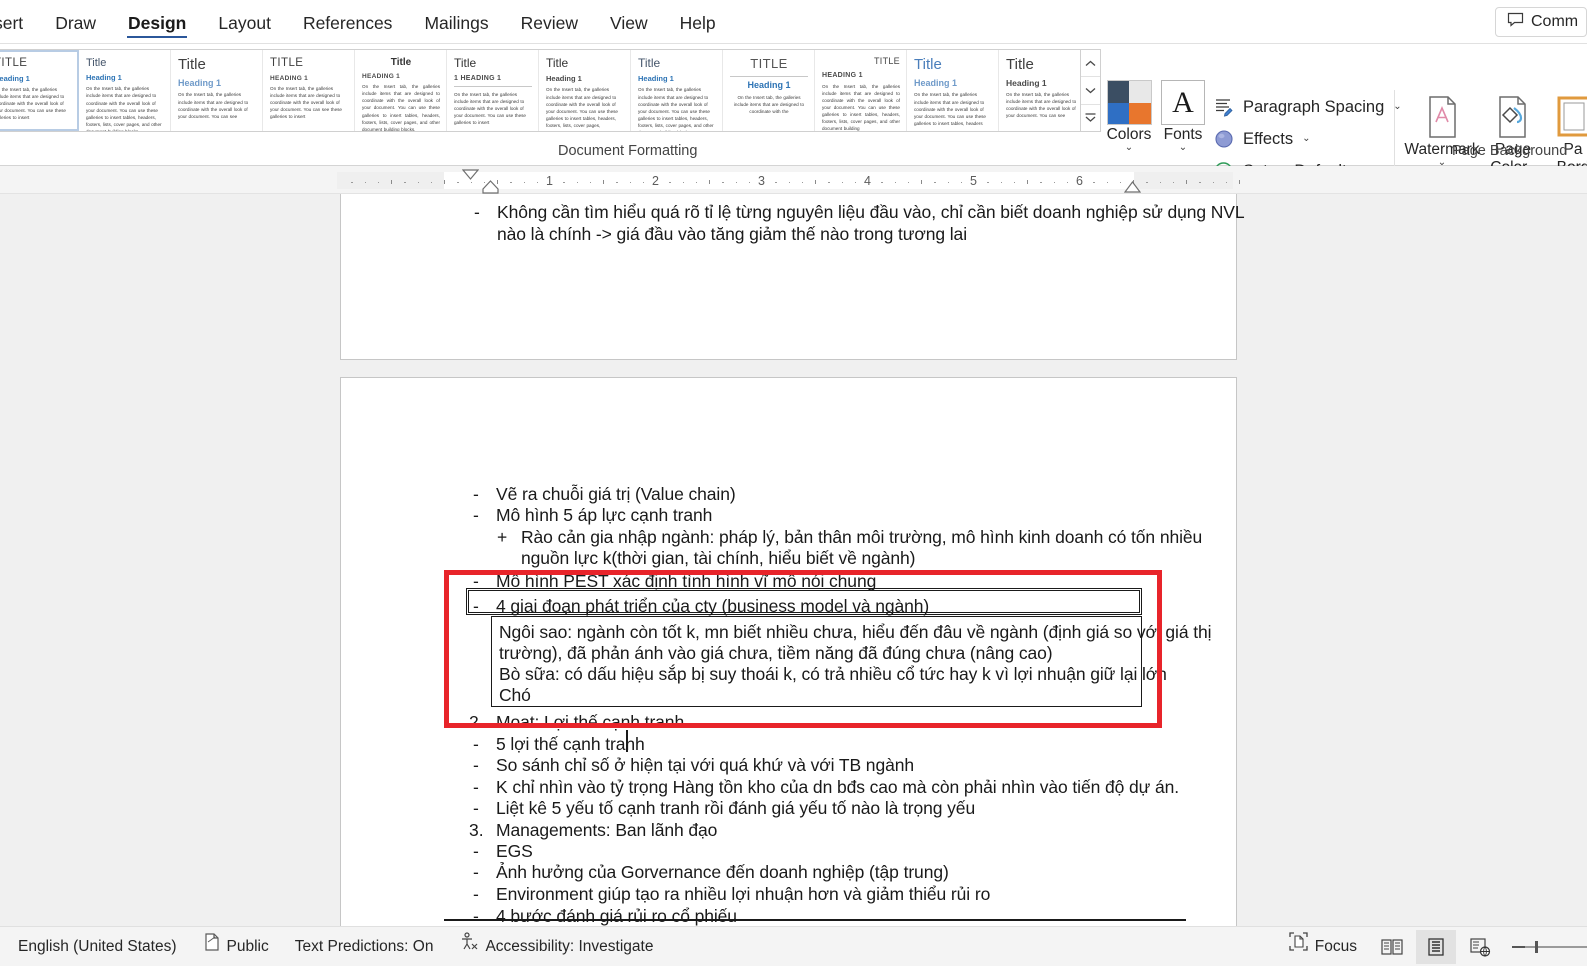 This screenshot has width=1587, height=967. Describe the element at coordinates (793, 180) in the screenshot. I see `horizontal-ruler: 123456` at that location.